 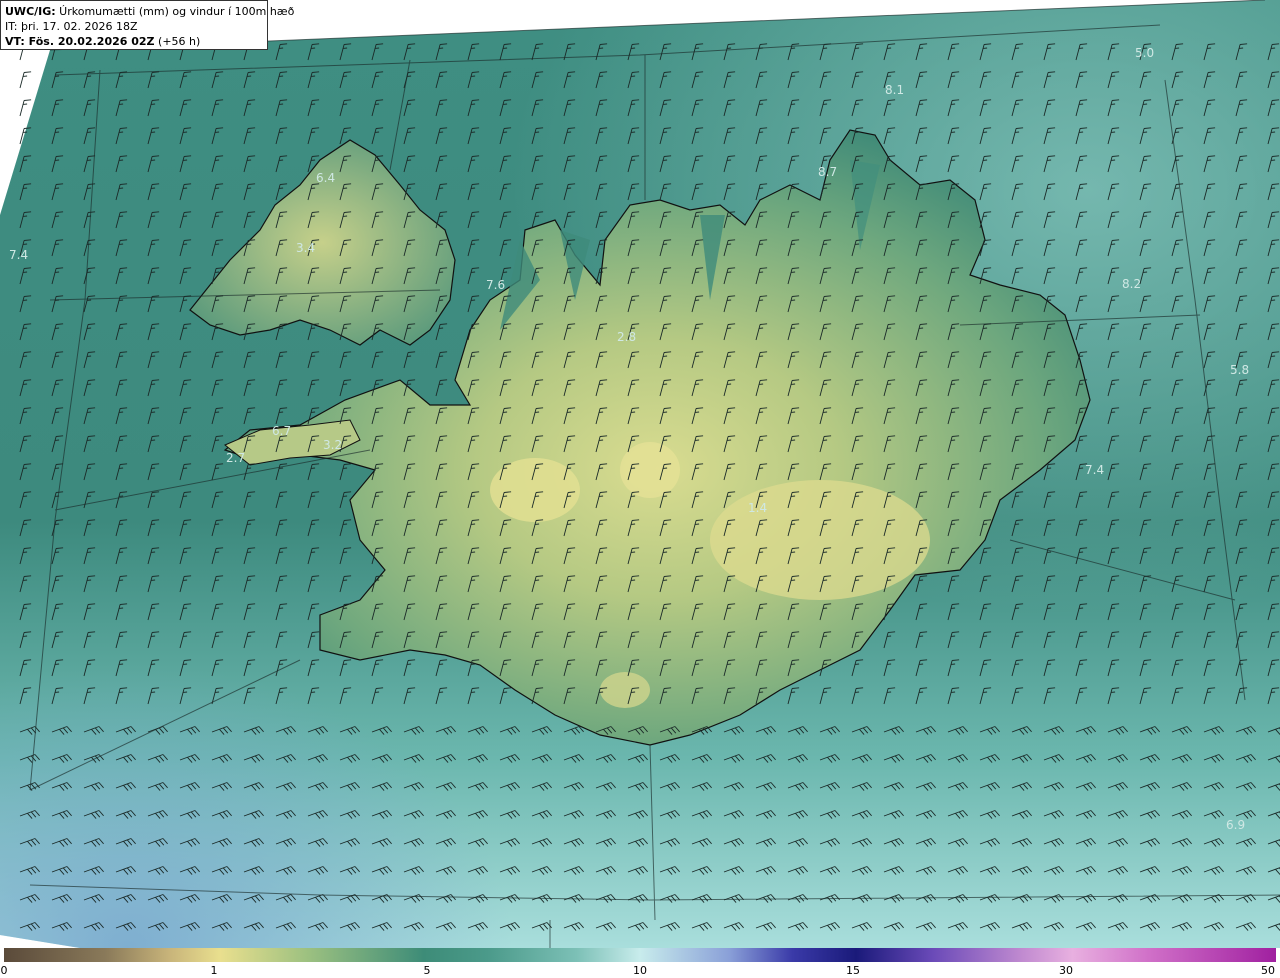 What do you see at coordinates (827, 172) in the screenshot?
I see `value-label: 8.7` at bounding box center [827, 172].